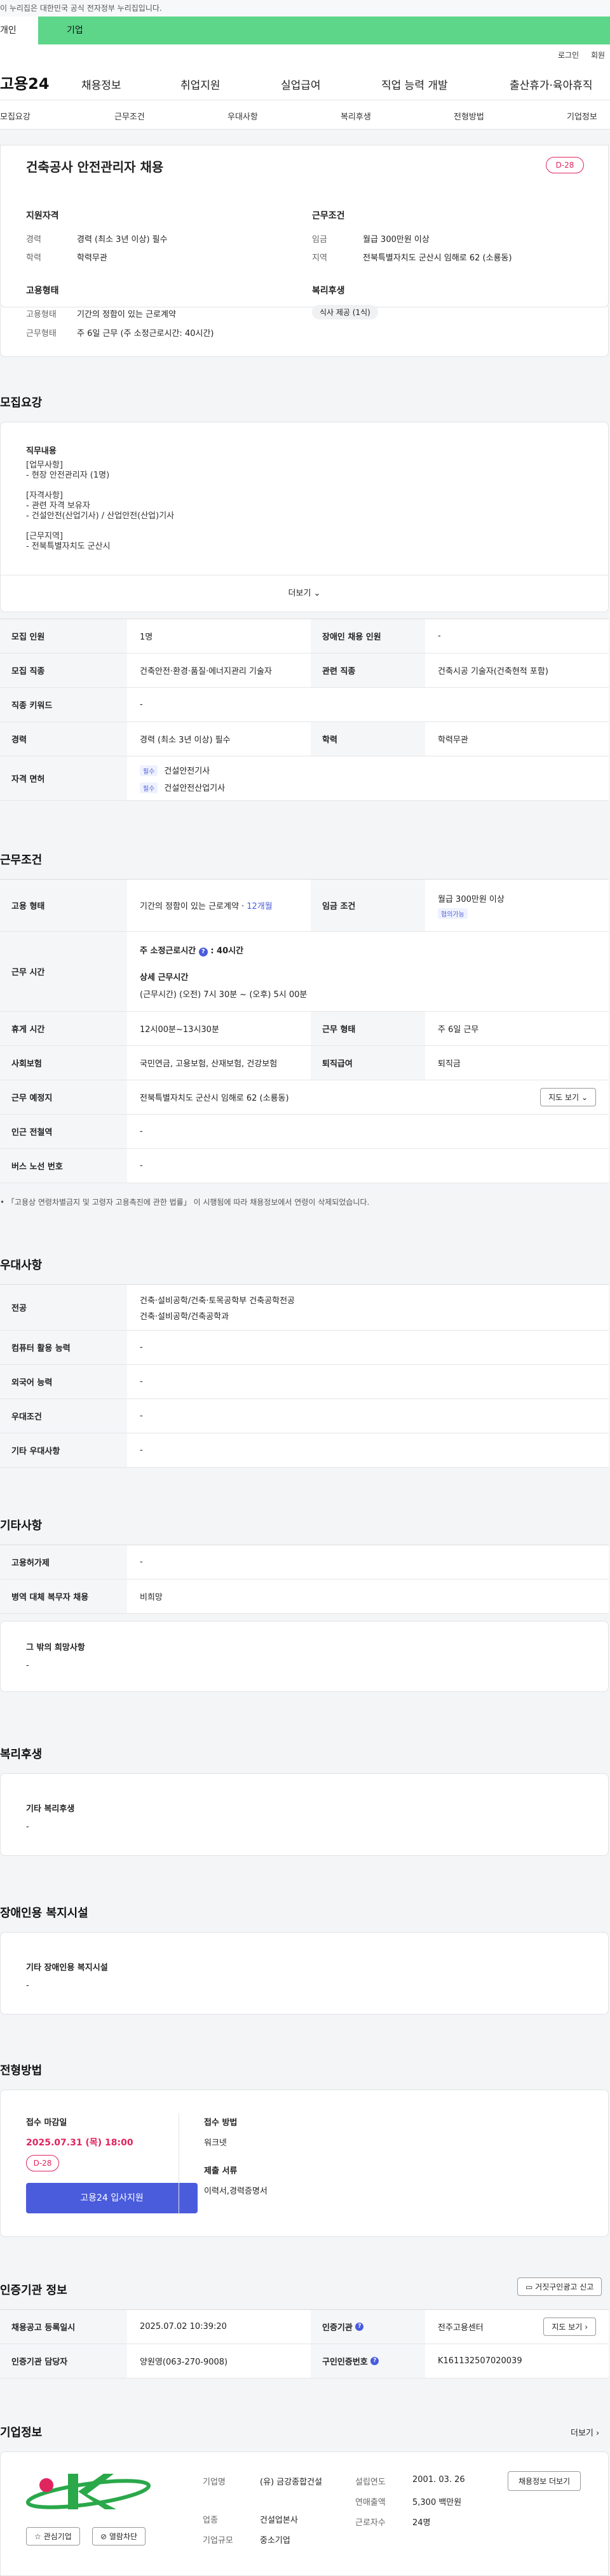 The image size is (610, 2576). Describe the element at coordinates (27, 1985) in the screenshot. I see `disability-value: -` at that location.